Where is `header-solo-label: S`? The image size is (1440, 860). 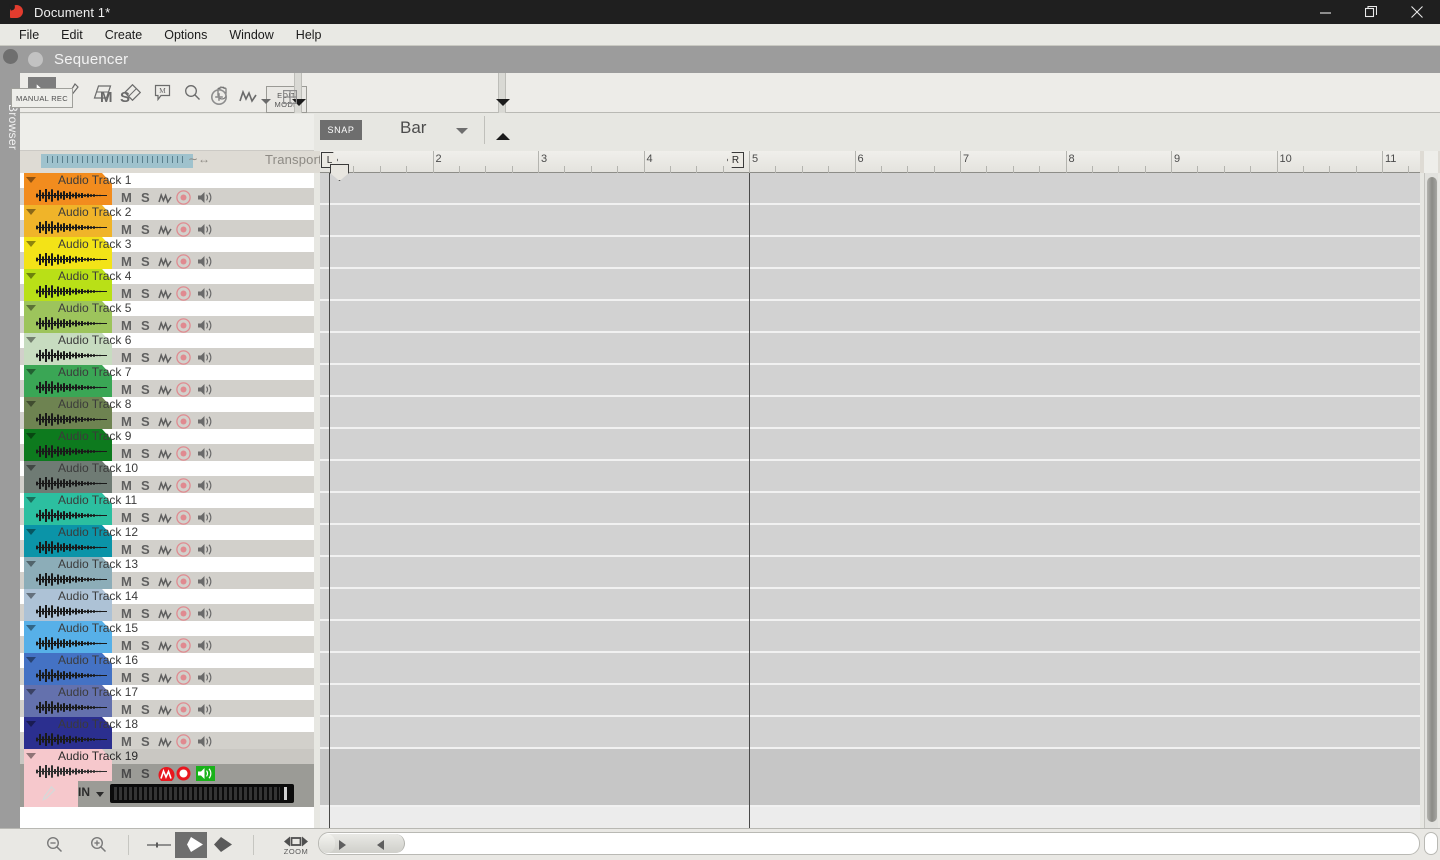
header-solo-label: S is located at coordinates (125, 97).